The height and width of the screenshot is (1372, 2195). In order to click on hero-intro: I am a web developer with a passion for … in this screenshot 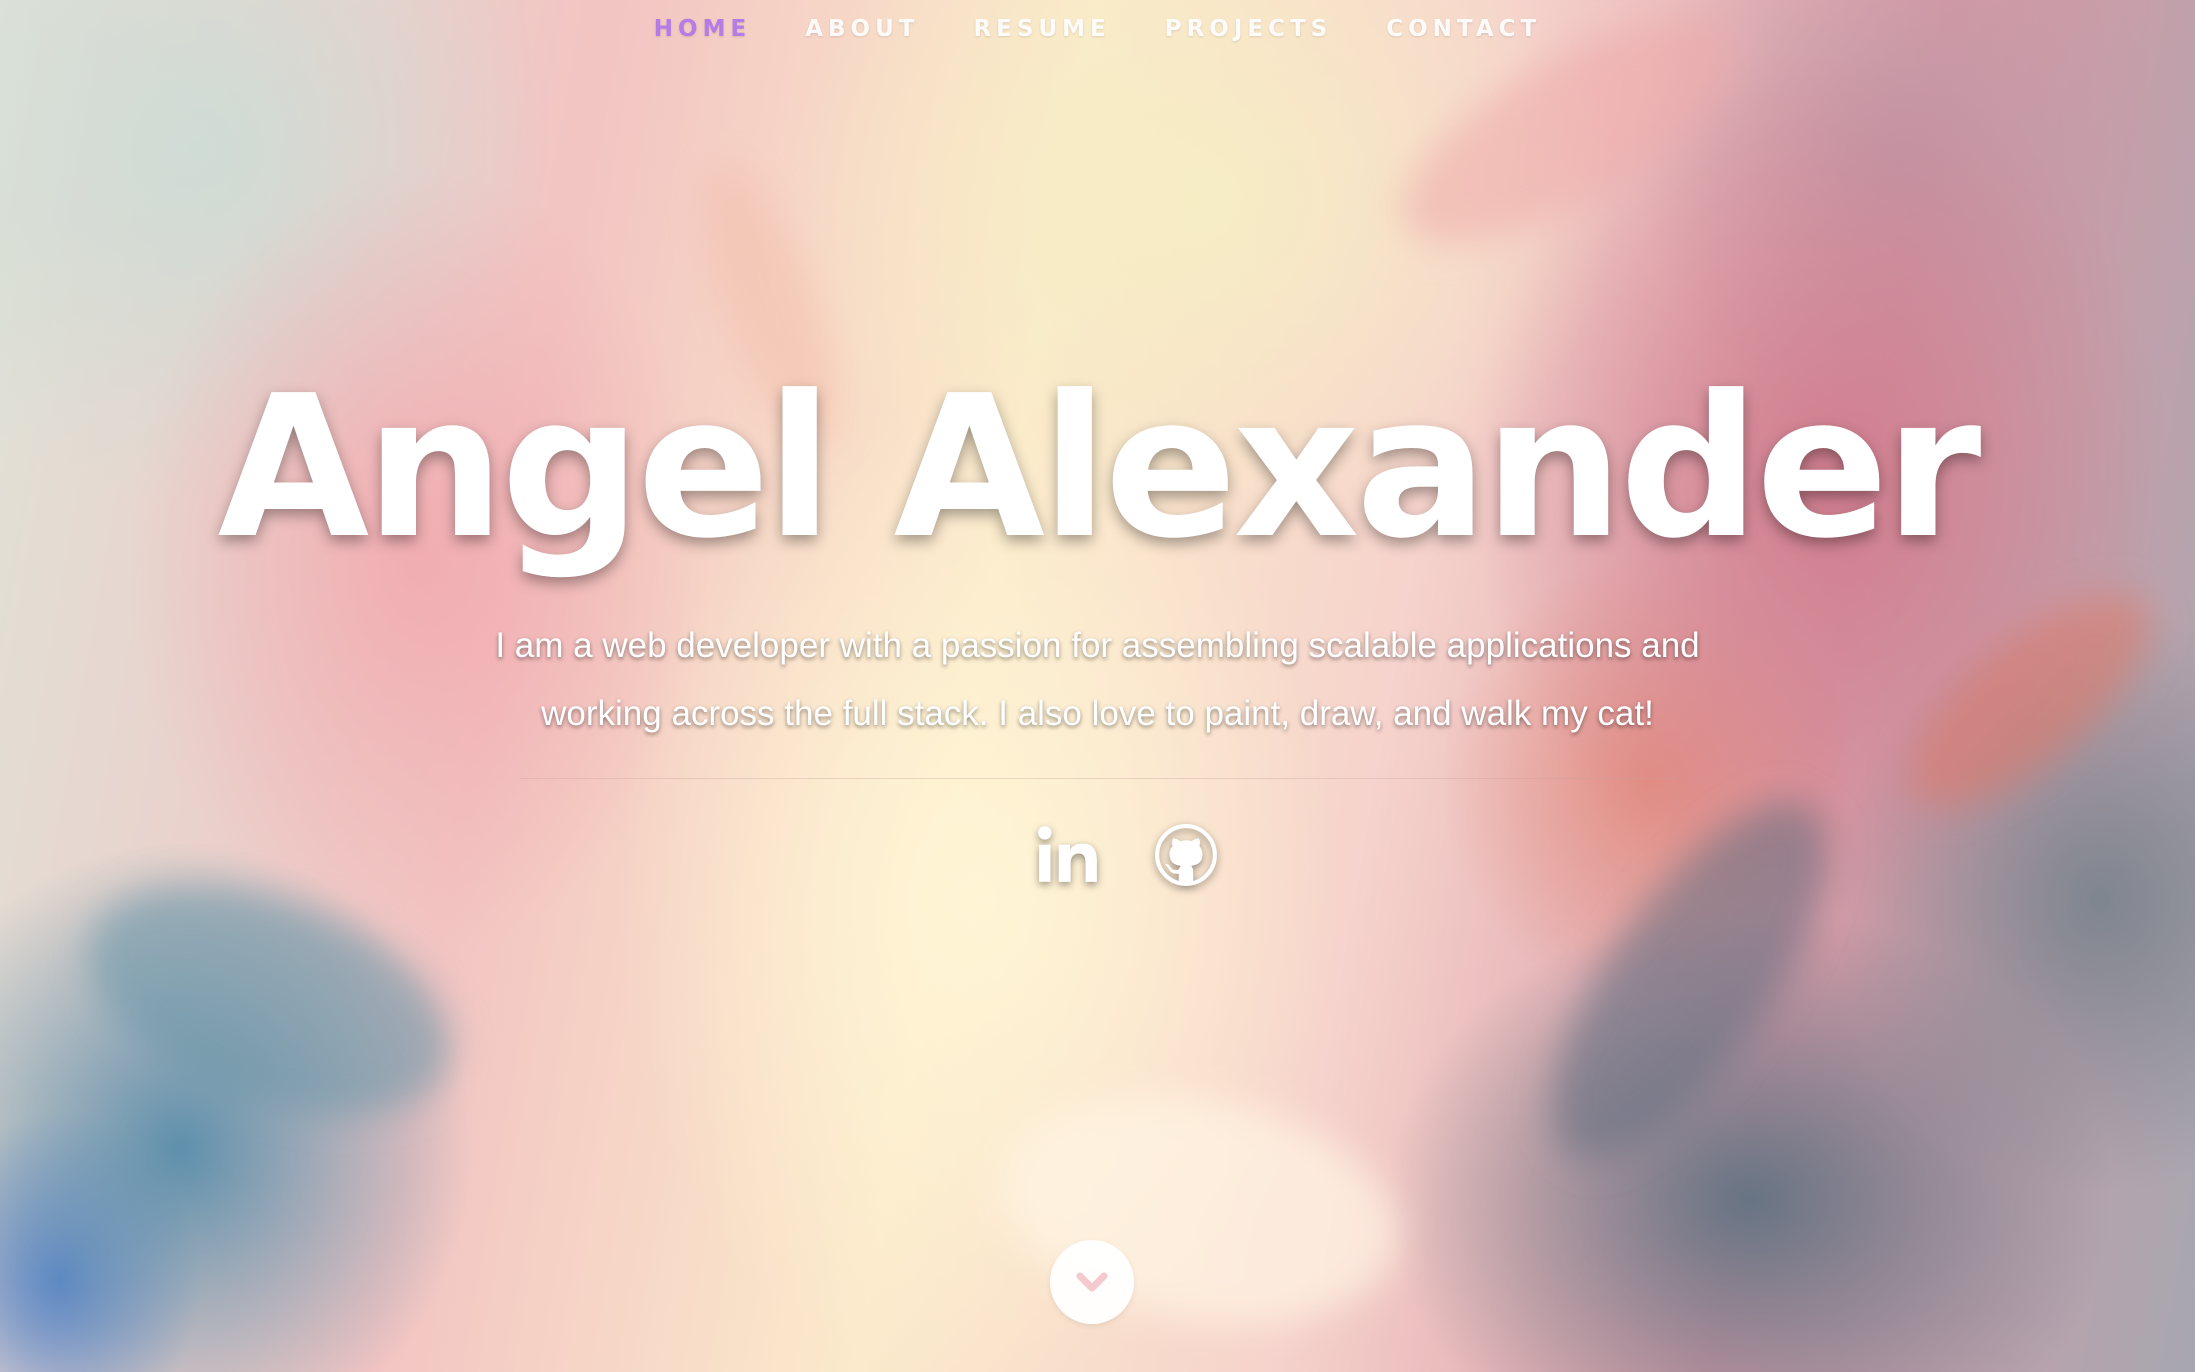, I will do `click(1097, 679)`.